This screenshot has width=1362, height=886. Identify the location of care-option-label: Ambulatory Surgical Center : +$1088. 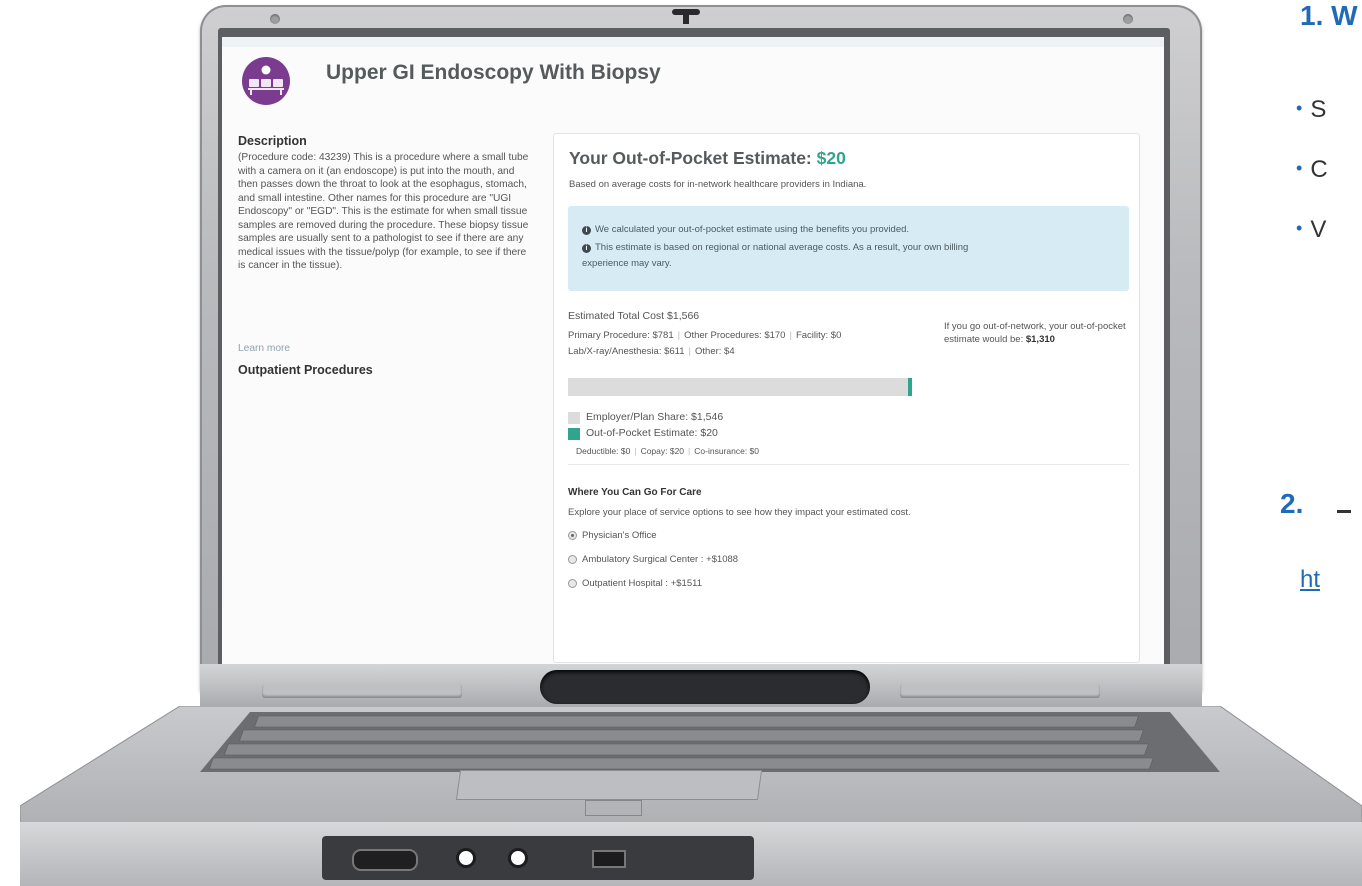
(660, 559).